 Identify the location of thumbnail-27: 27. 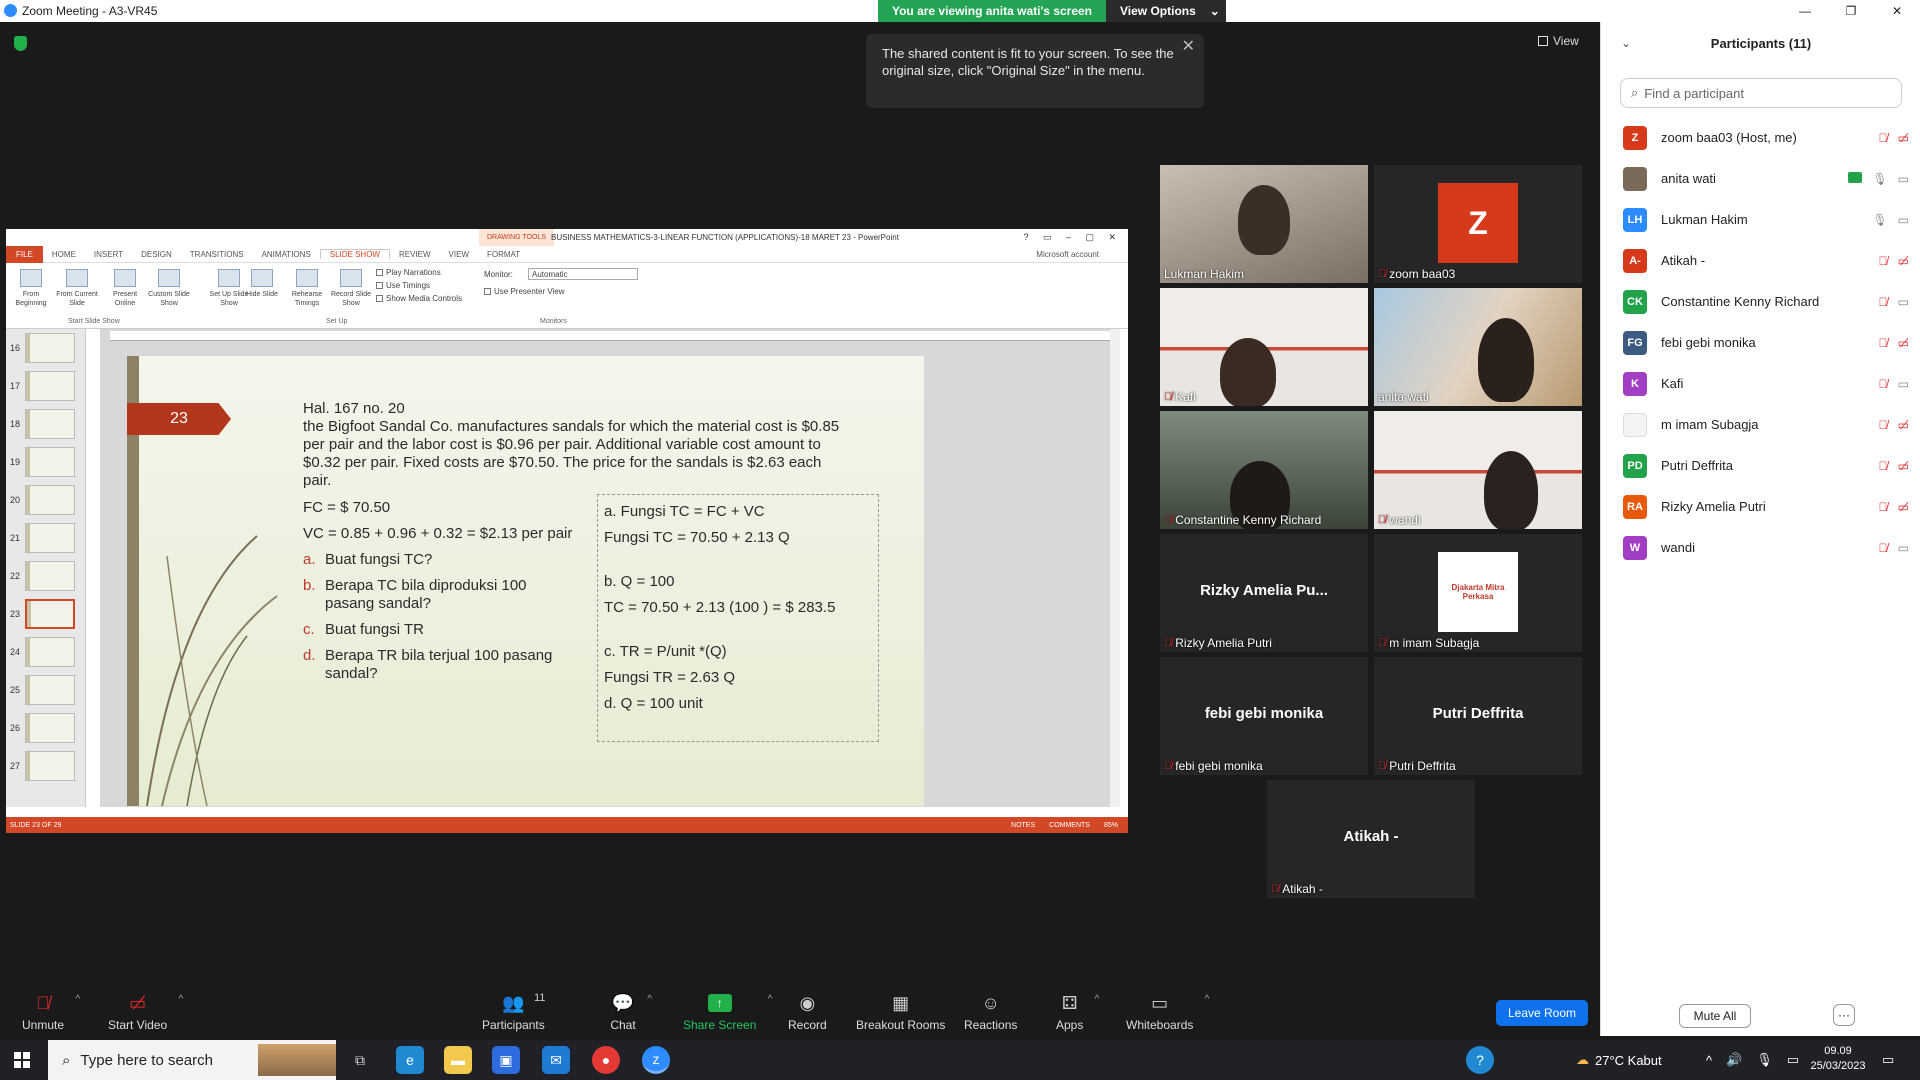
(43, 766).